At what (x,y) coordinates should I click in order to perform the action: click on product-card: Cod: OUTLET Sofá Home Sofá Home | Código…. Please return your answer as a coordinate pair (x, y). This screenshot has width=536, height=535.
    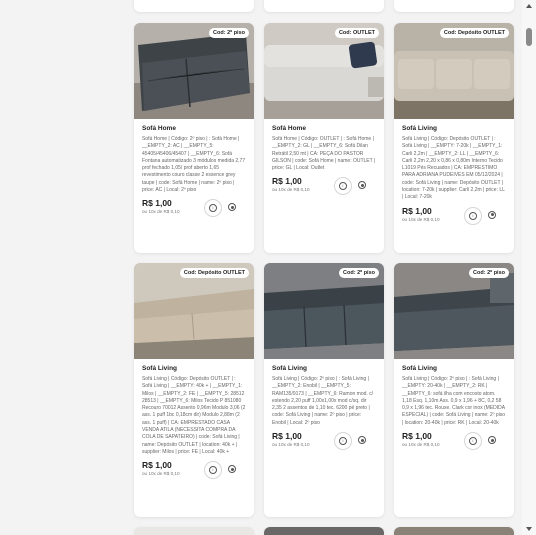
    Looking at the image, I should click on (324, 138).